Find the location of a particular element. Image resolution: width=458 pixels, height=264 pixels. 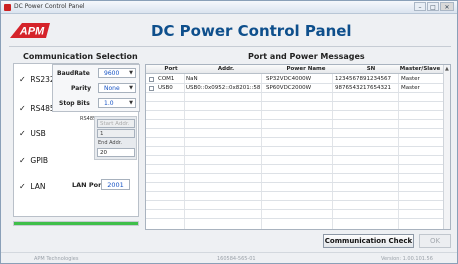

protocol-gpib: ✓ GPIB is located at coordinates (33, 160).